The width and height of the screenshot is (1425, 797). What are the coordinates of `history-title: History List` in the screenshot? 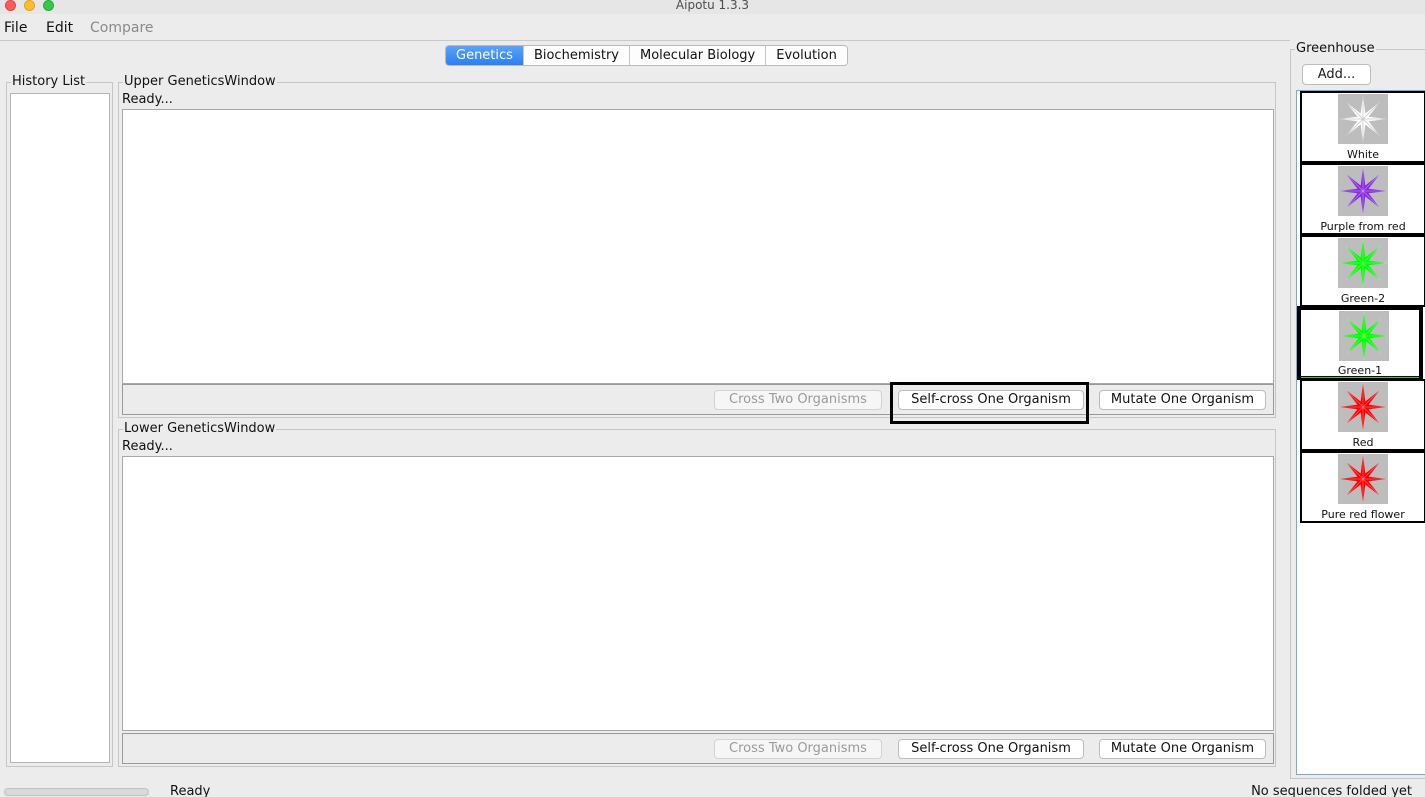 It's located at (49, 81).